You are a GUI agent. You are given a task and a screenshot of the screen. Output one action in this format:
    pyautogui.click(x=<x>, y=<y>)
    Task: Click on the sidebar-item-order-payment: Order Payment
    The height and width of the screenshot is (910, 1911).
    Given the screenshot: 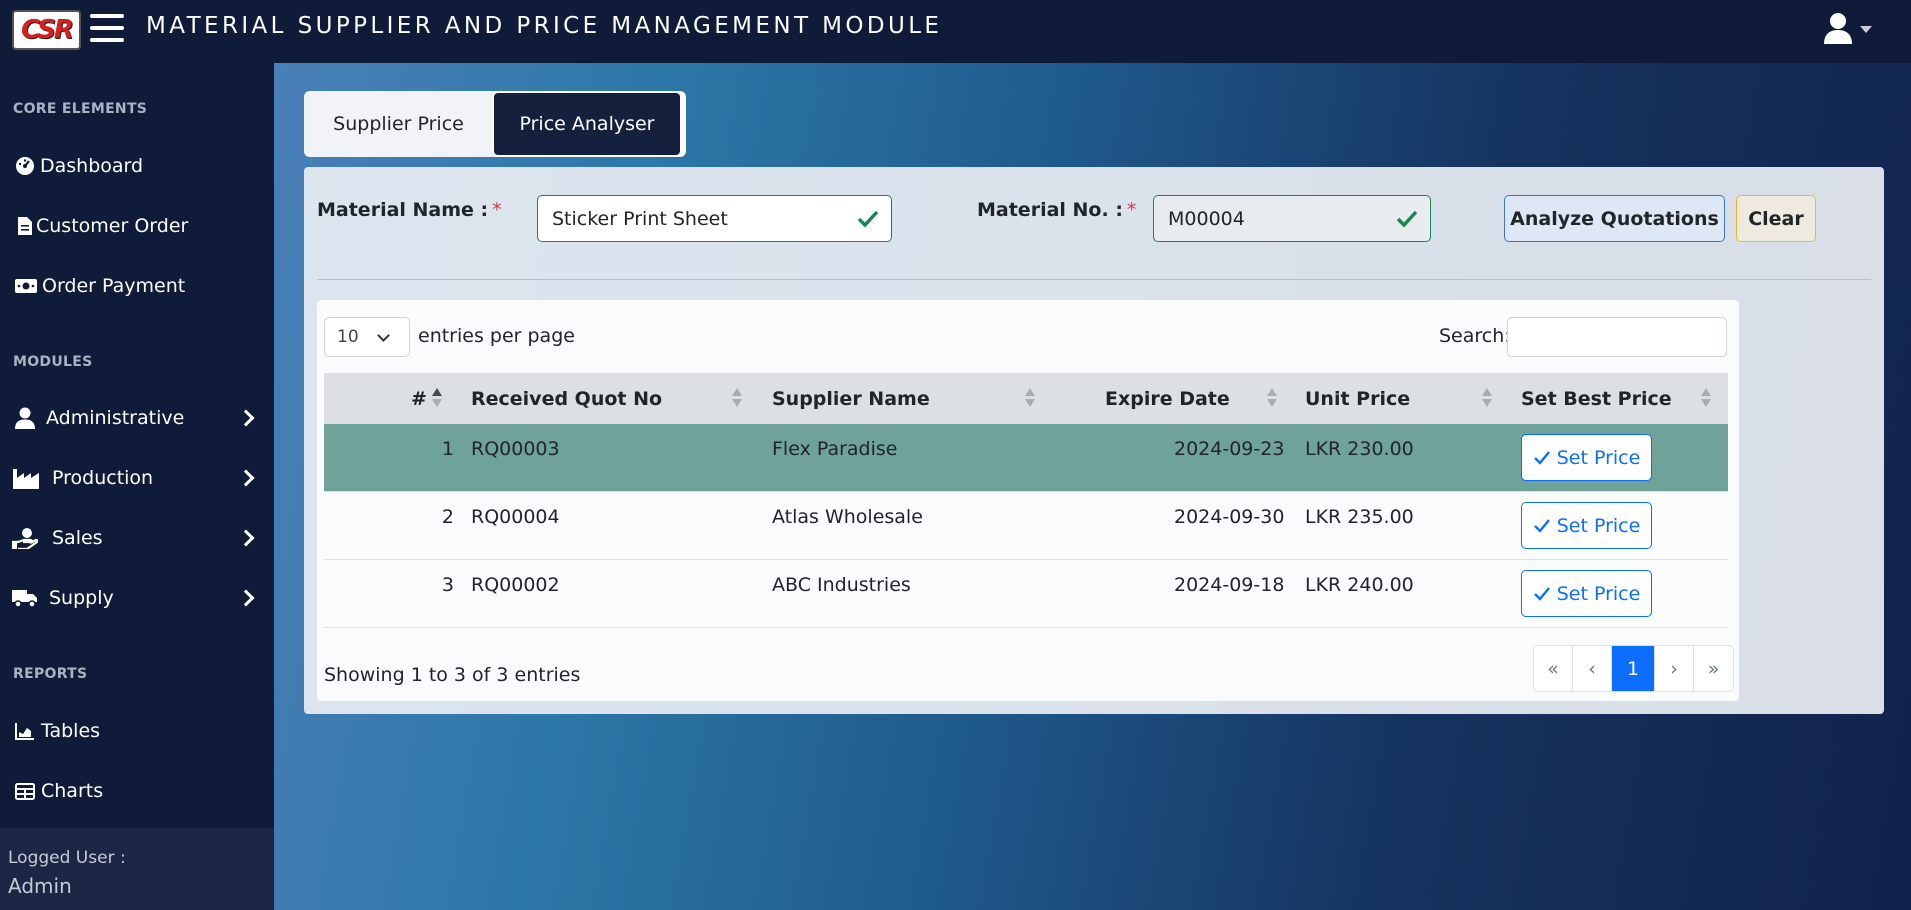 What is the action you would take?
    pyautogui.click(x=137, y=286)
    